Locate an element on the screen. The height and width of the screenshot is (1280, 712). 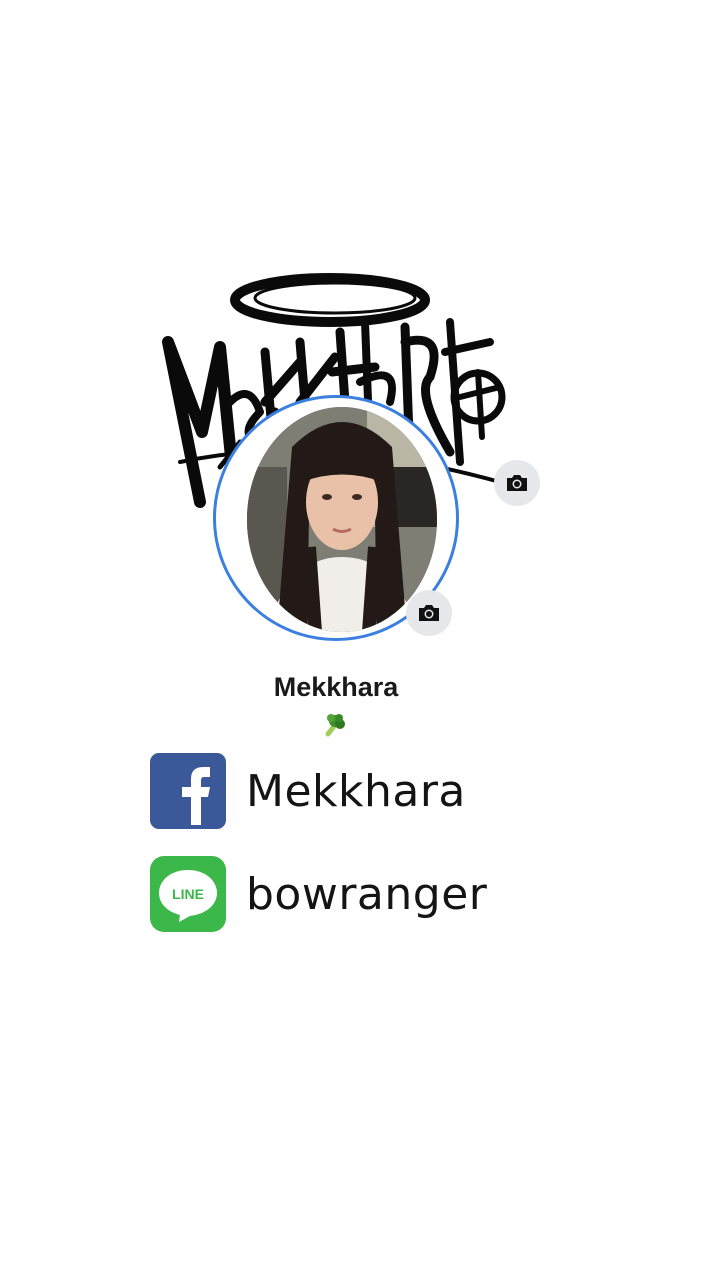
line-logo-icon: LINE is located at coordinates (188, 894).